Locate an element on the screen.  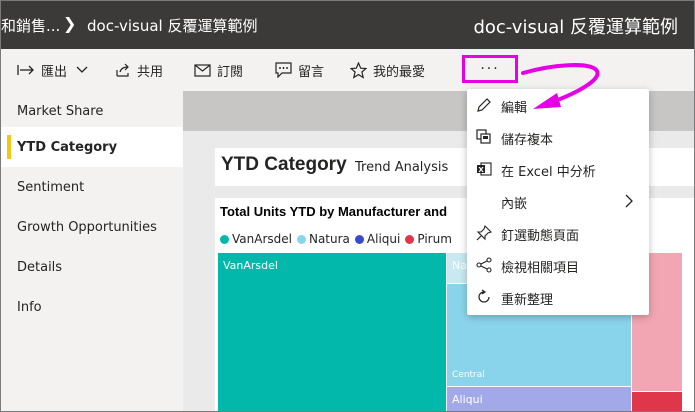
menu-item-view-related: 檢視相關項目 is located at coordinates (558, 265).